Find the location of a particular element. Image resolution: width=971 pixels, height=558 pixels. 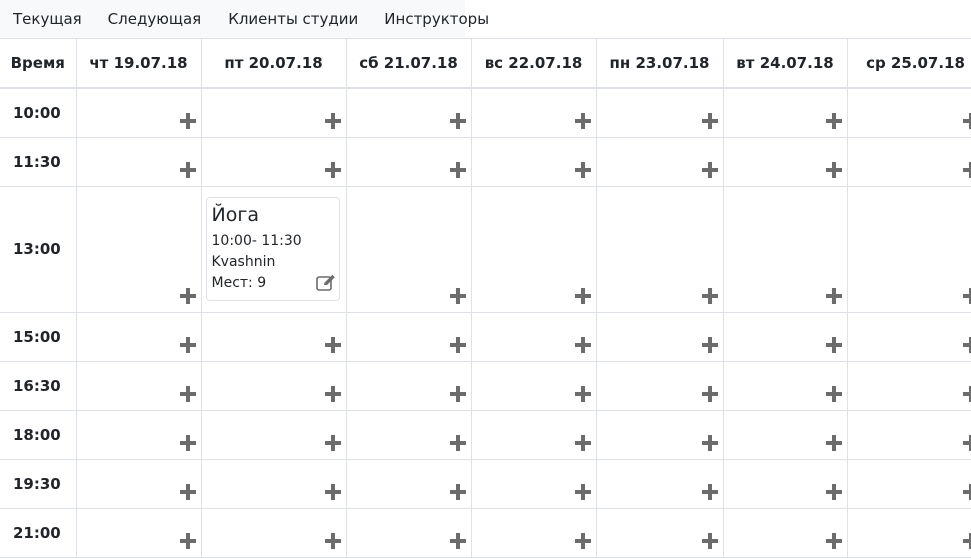

time-label: 18:00 is located at coordinates (38, 434).